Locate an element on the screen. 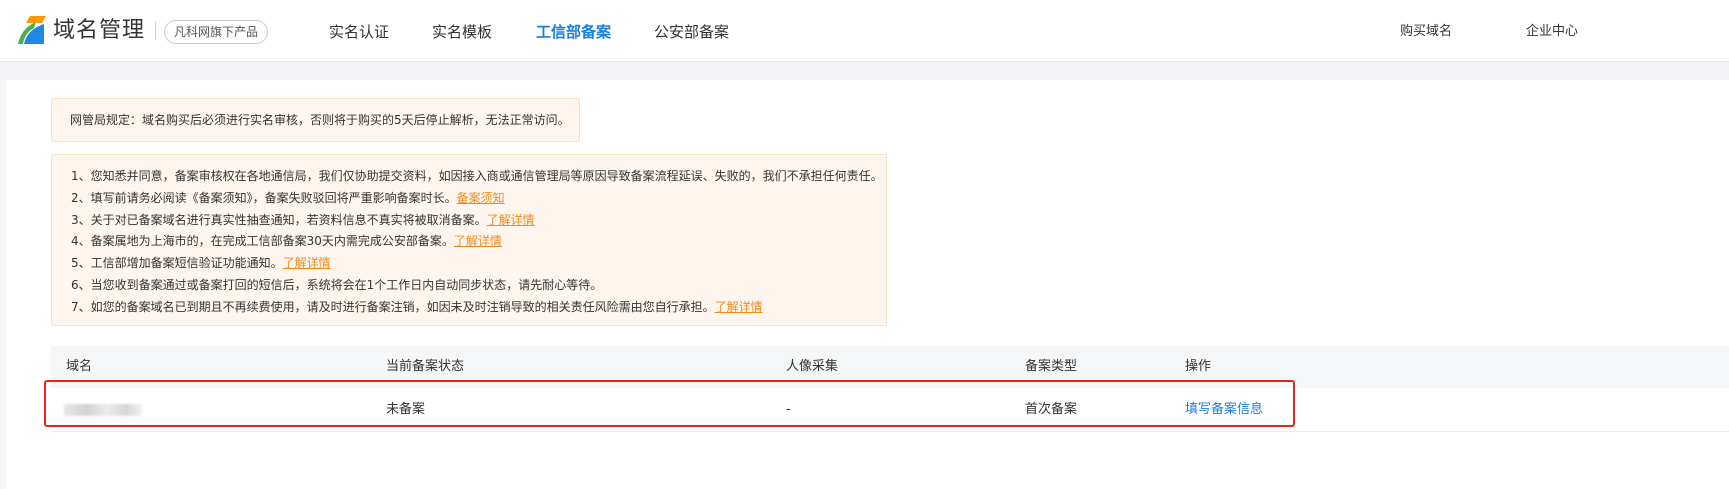 The height and width of the screenshot is (489, 1729). column-header-domain: 域名 is located at coordinates (79, 366).